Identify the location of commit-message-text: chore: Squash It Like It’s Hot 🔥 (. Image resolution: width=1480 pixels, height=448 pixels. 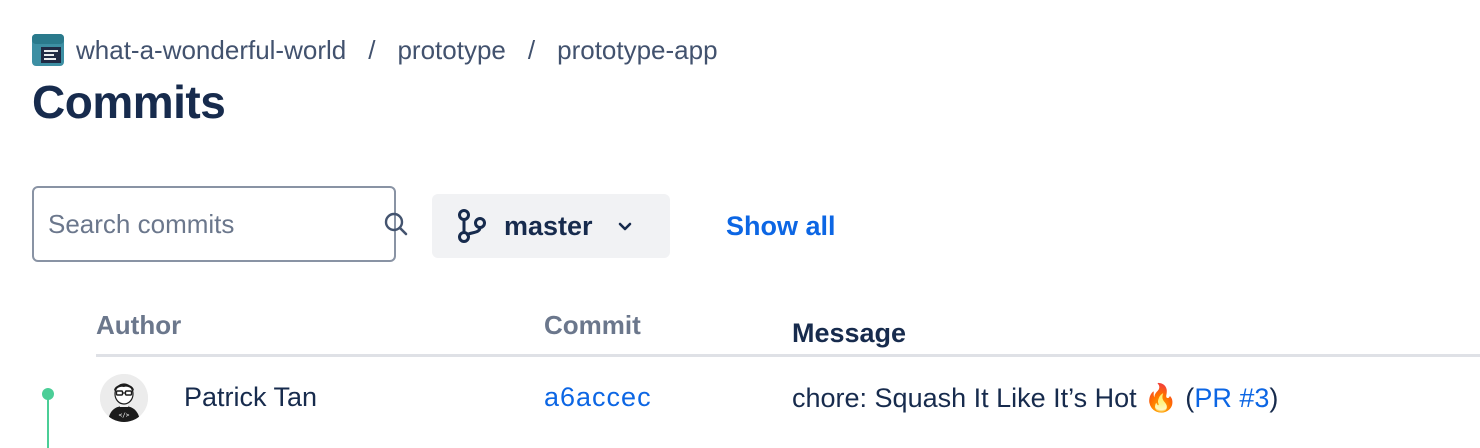
(993, 398).